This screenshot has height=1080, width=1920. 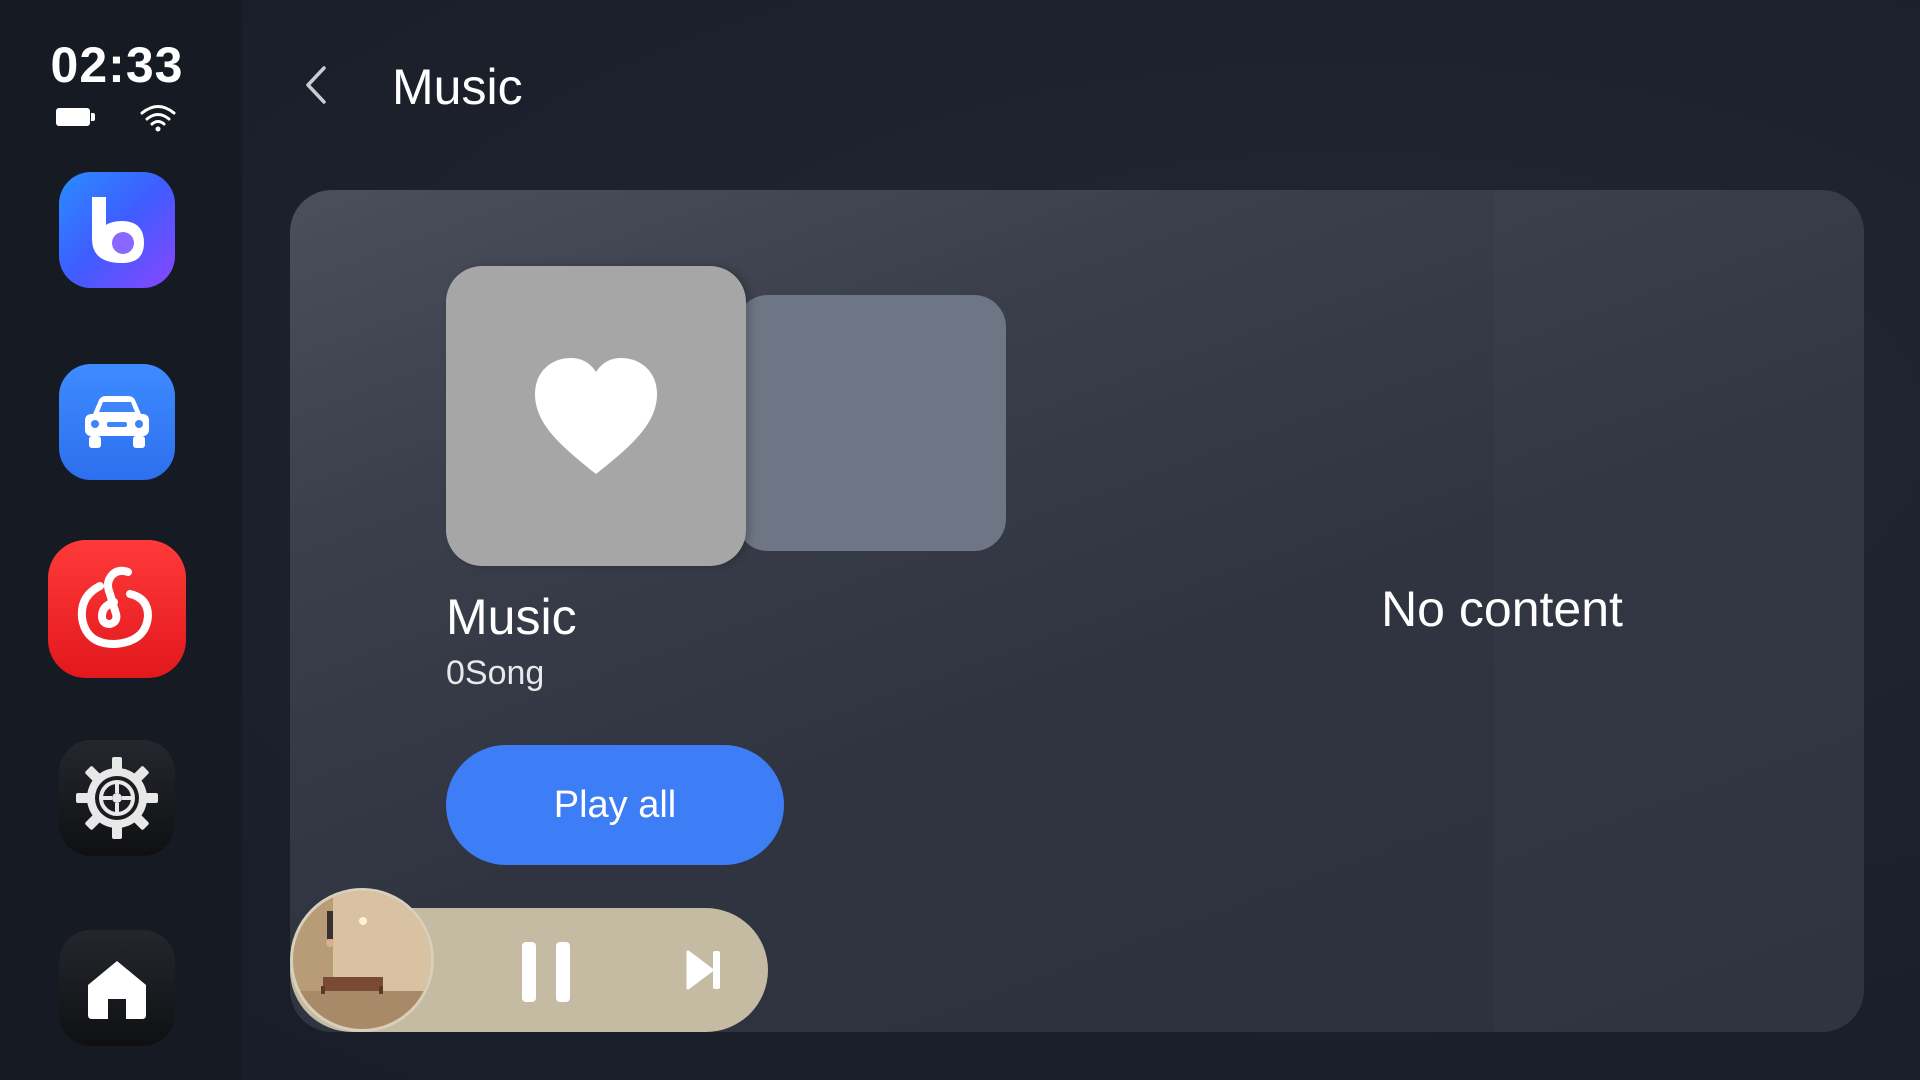 I want to click on cover-stack-layer, so click(x=871, y=423).